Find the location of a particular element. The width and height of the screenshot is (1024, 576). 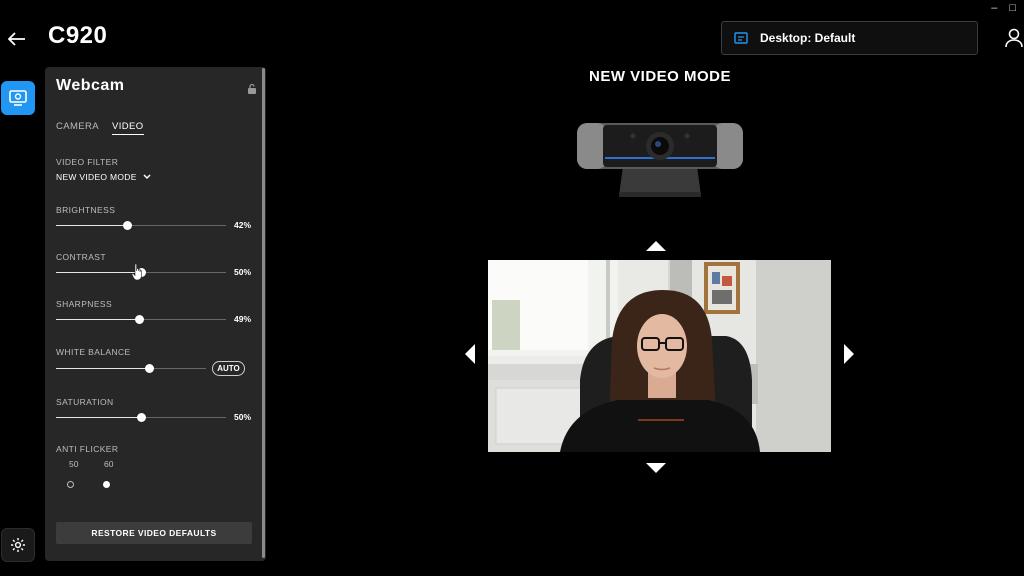

device-webcam-button is located at coordinates (18, 98).